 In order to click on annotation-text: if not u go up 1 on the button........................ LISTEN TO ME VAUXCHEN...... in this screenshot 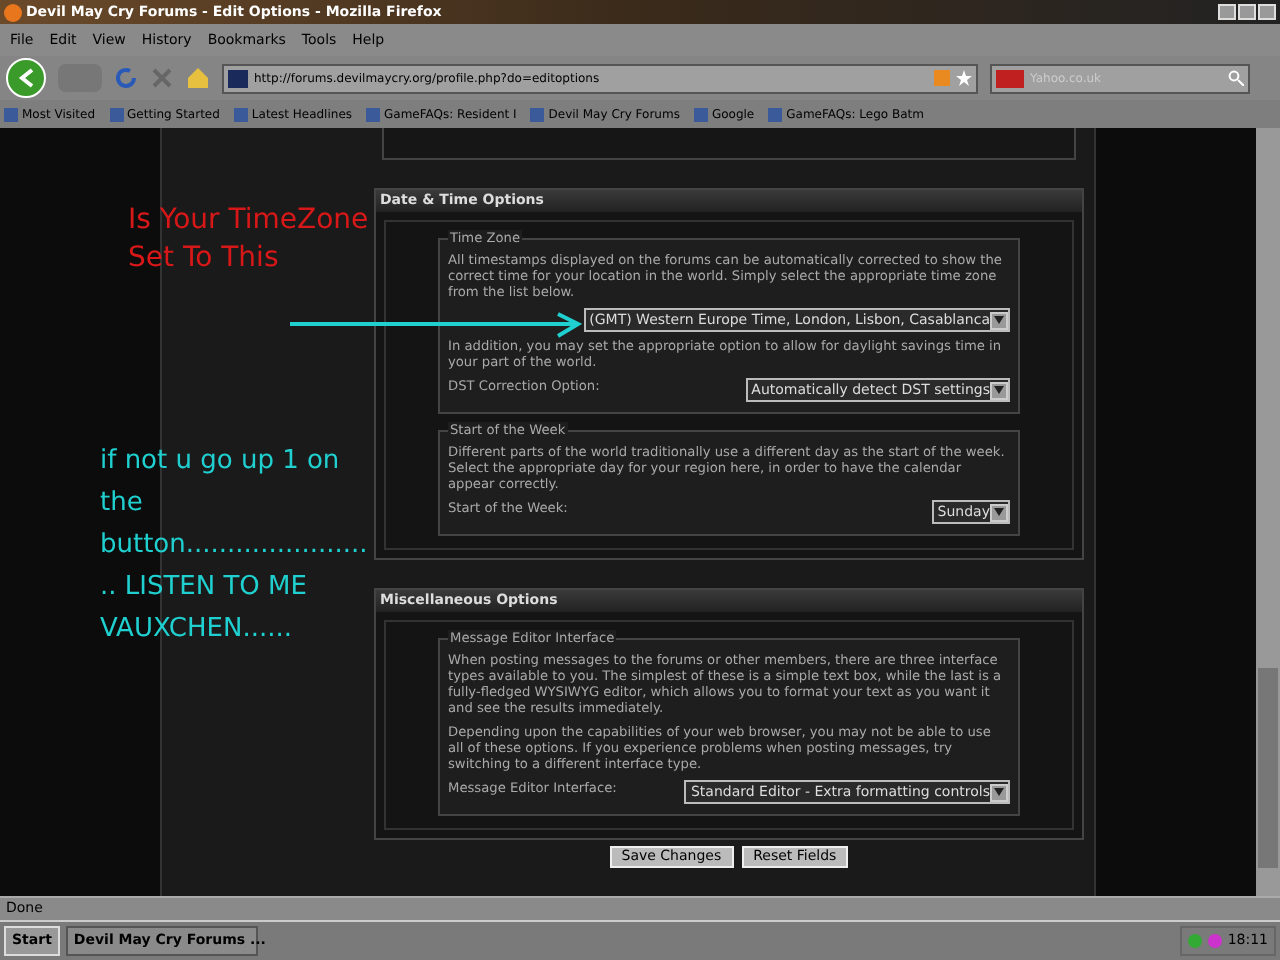, I will do `click(234, 546)`.